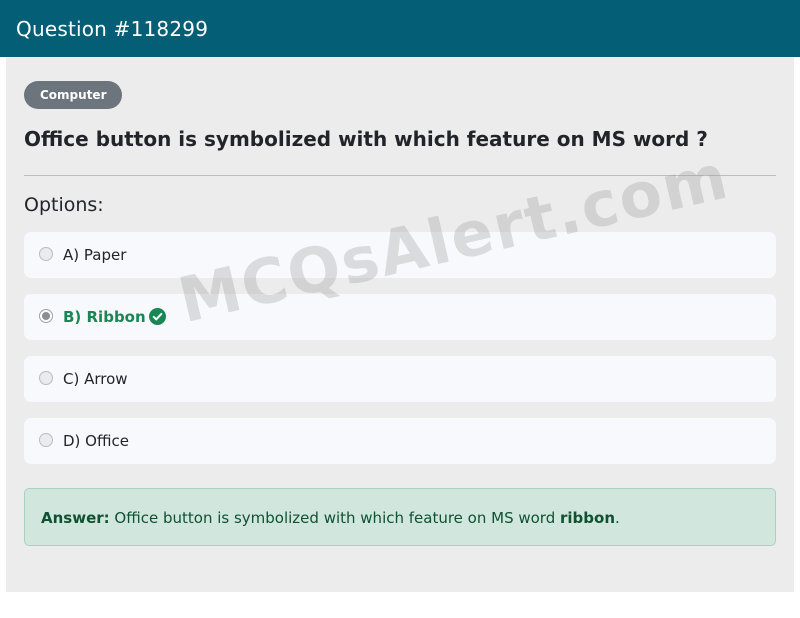  What do you see at coordinates (112, 29) in the screenshot?
I see `question-number-title: Question #118299` at bounding box center [112, 29].